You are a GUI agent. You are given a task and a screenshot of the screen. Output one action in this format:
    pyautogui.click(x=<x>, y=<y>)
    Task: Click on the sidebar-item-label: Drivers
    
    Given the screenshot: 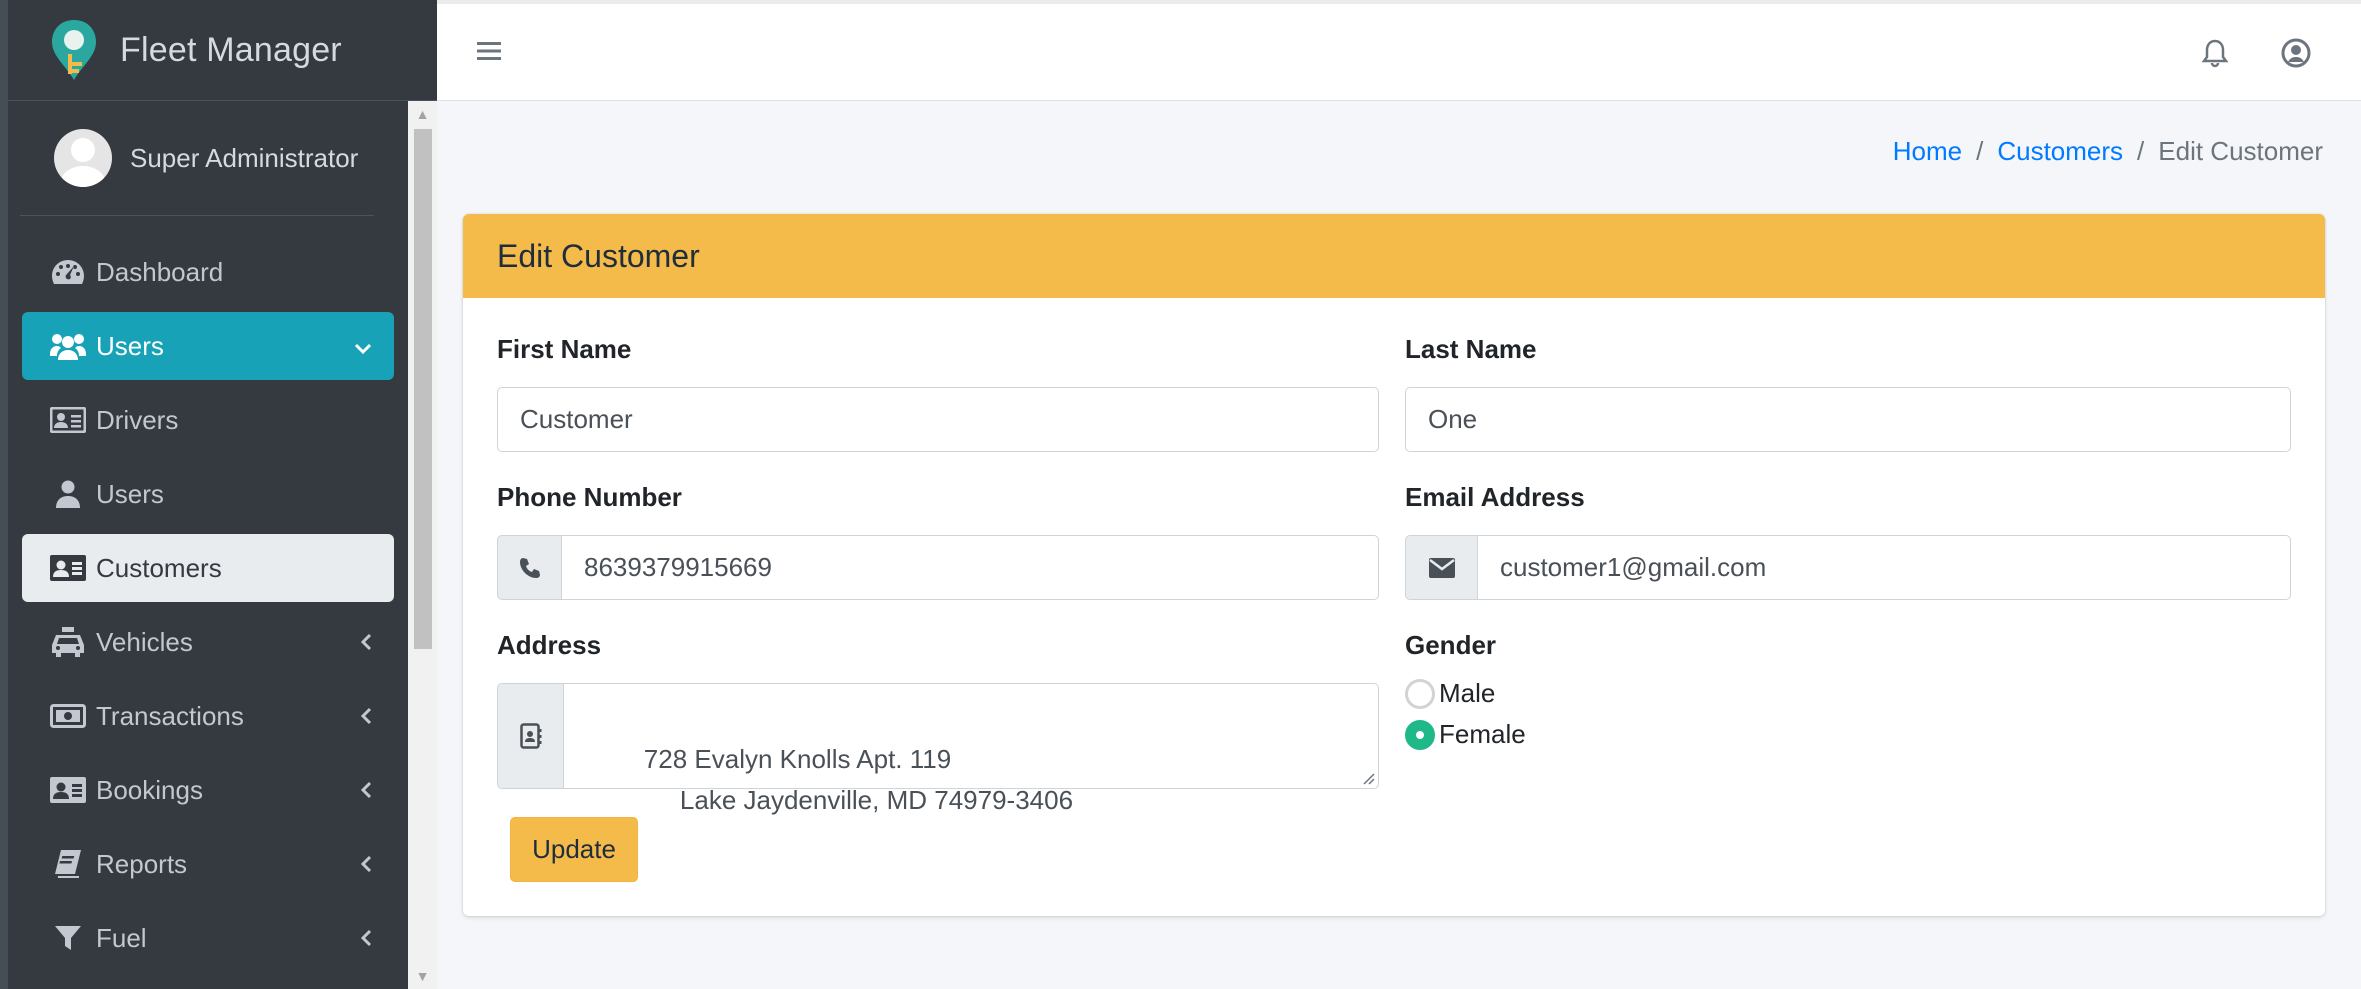 What is the action you would take?
    pyautogui.click(x=137, y=419)
    